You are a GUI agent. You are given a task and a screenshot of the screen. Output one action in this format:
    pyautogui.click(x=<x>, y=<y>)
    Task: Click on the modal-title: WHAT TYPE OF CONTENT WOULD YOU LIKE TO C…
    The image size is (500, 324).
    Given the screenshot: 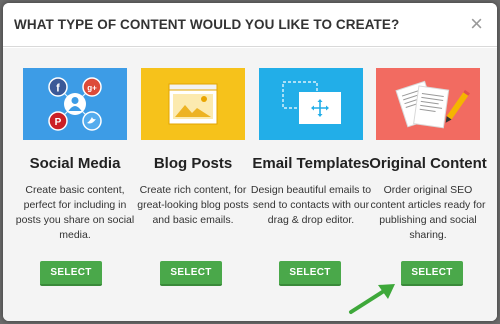 What is the action you would take?
    pyautogui.click(x=207, y=24)
    